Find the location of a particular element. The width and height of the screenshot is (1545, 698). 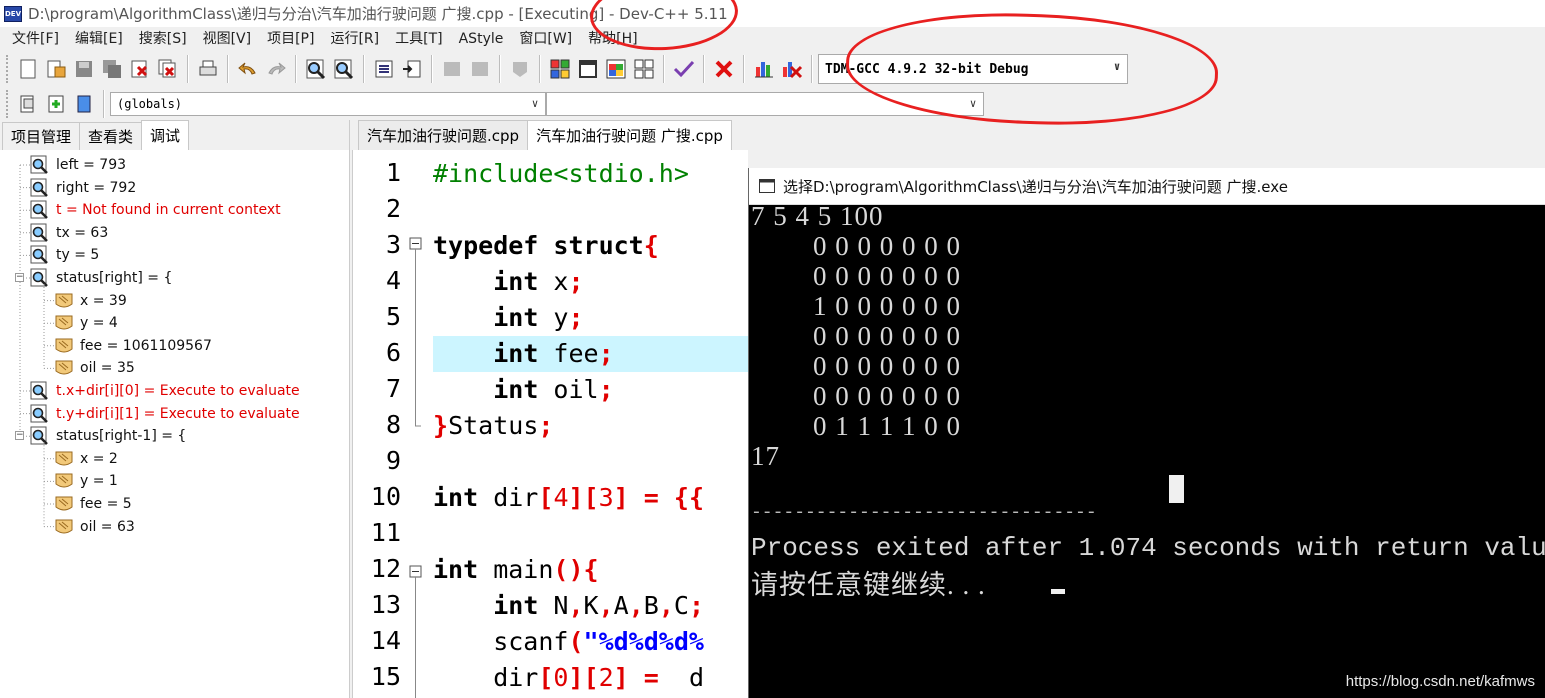

save-all-icon is located at coordinates (112, 69).